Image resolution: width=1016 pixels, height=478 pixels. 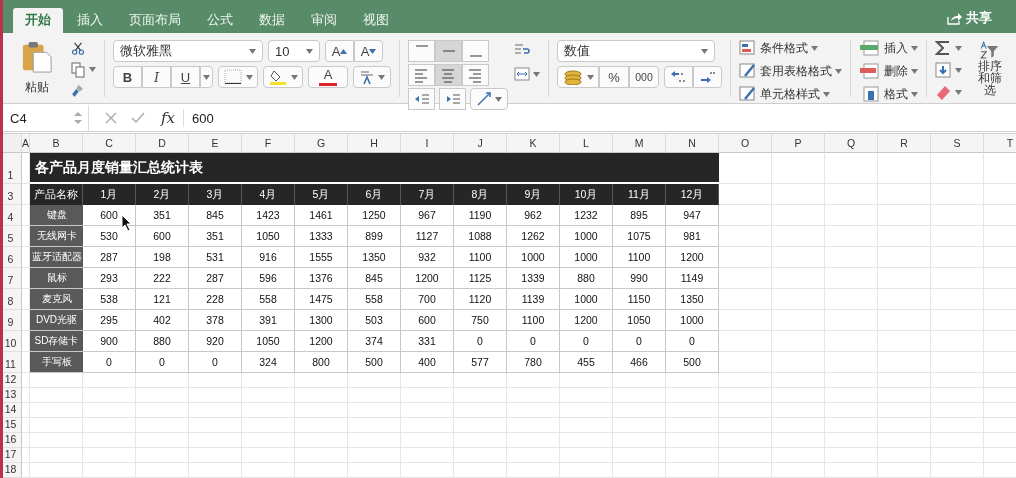 I want to click on color-bar-icon, so click(x=328, y=84).